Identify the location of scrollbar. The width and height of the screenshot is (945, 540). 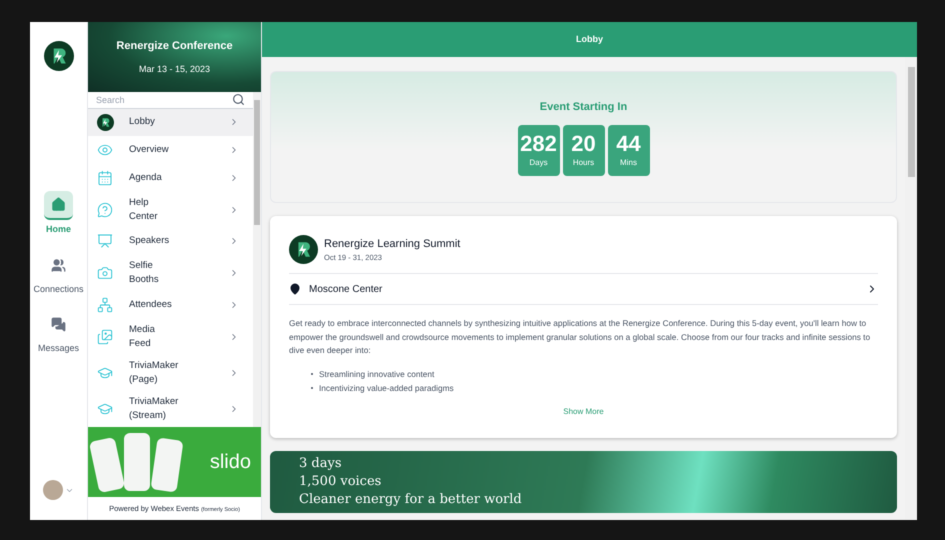
(257, 259).